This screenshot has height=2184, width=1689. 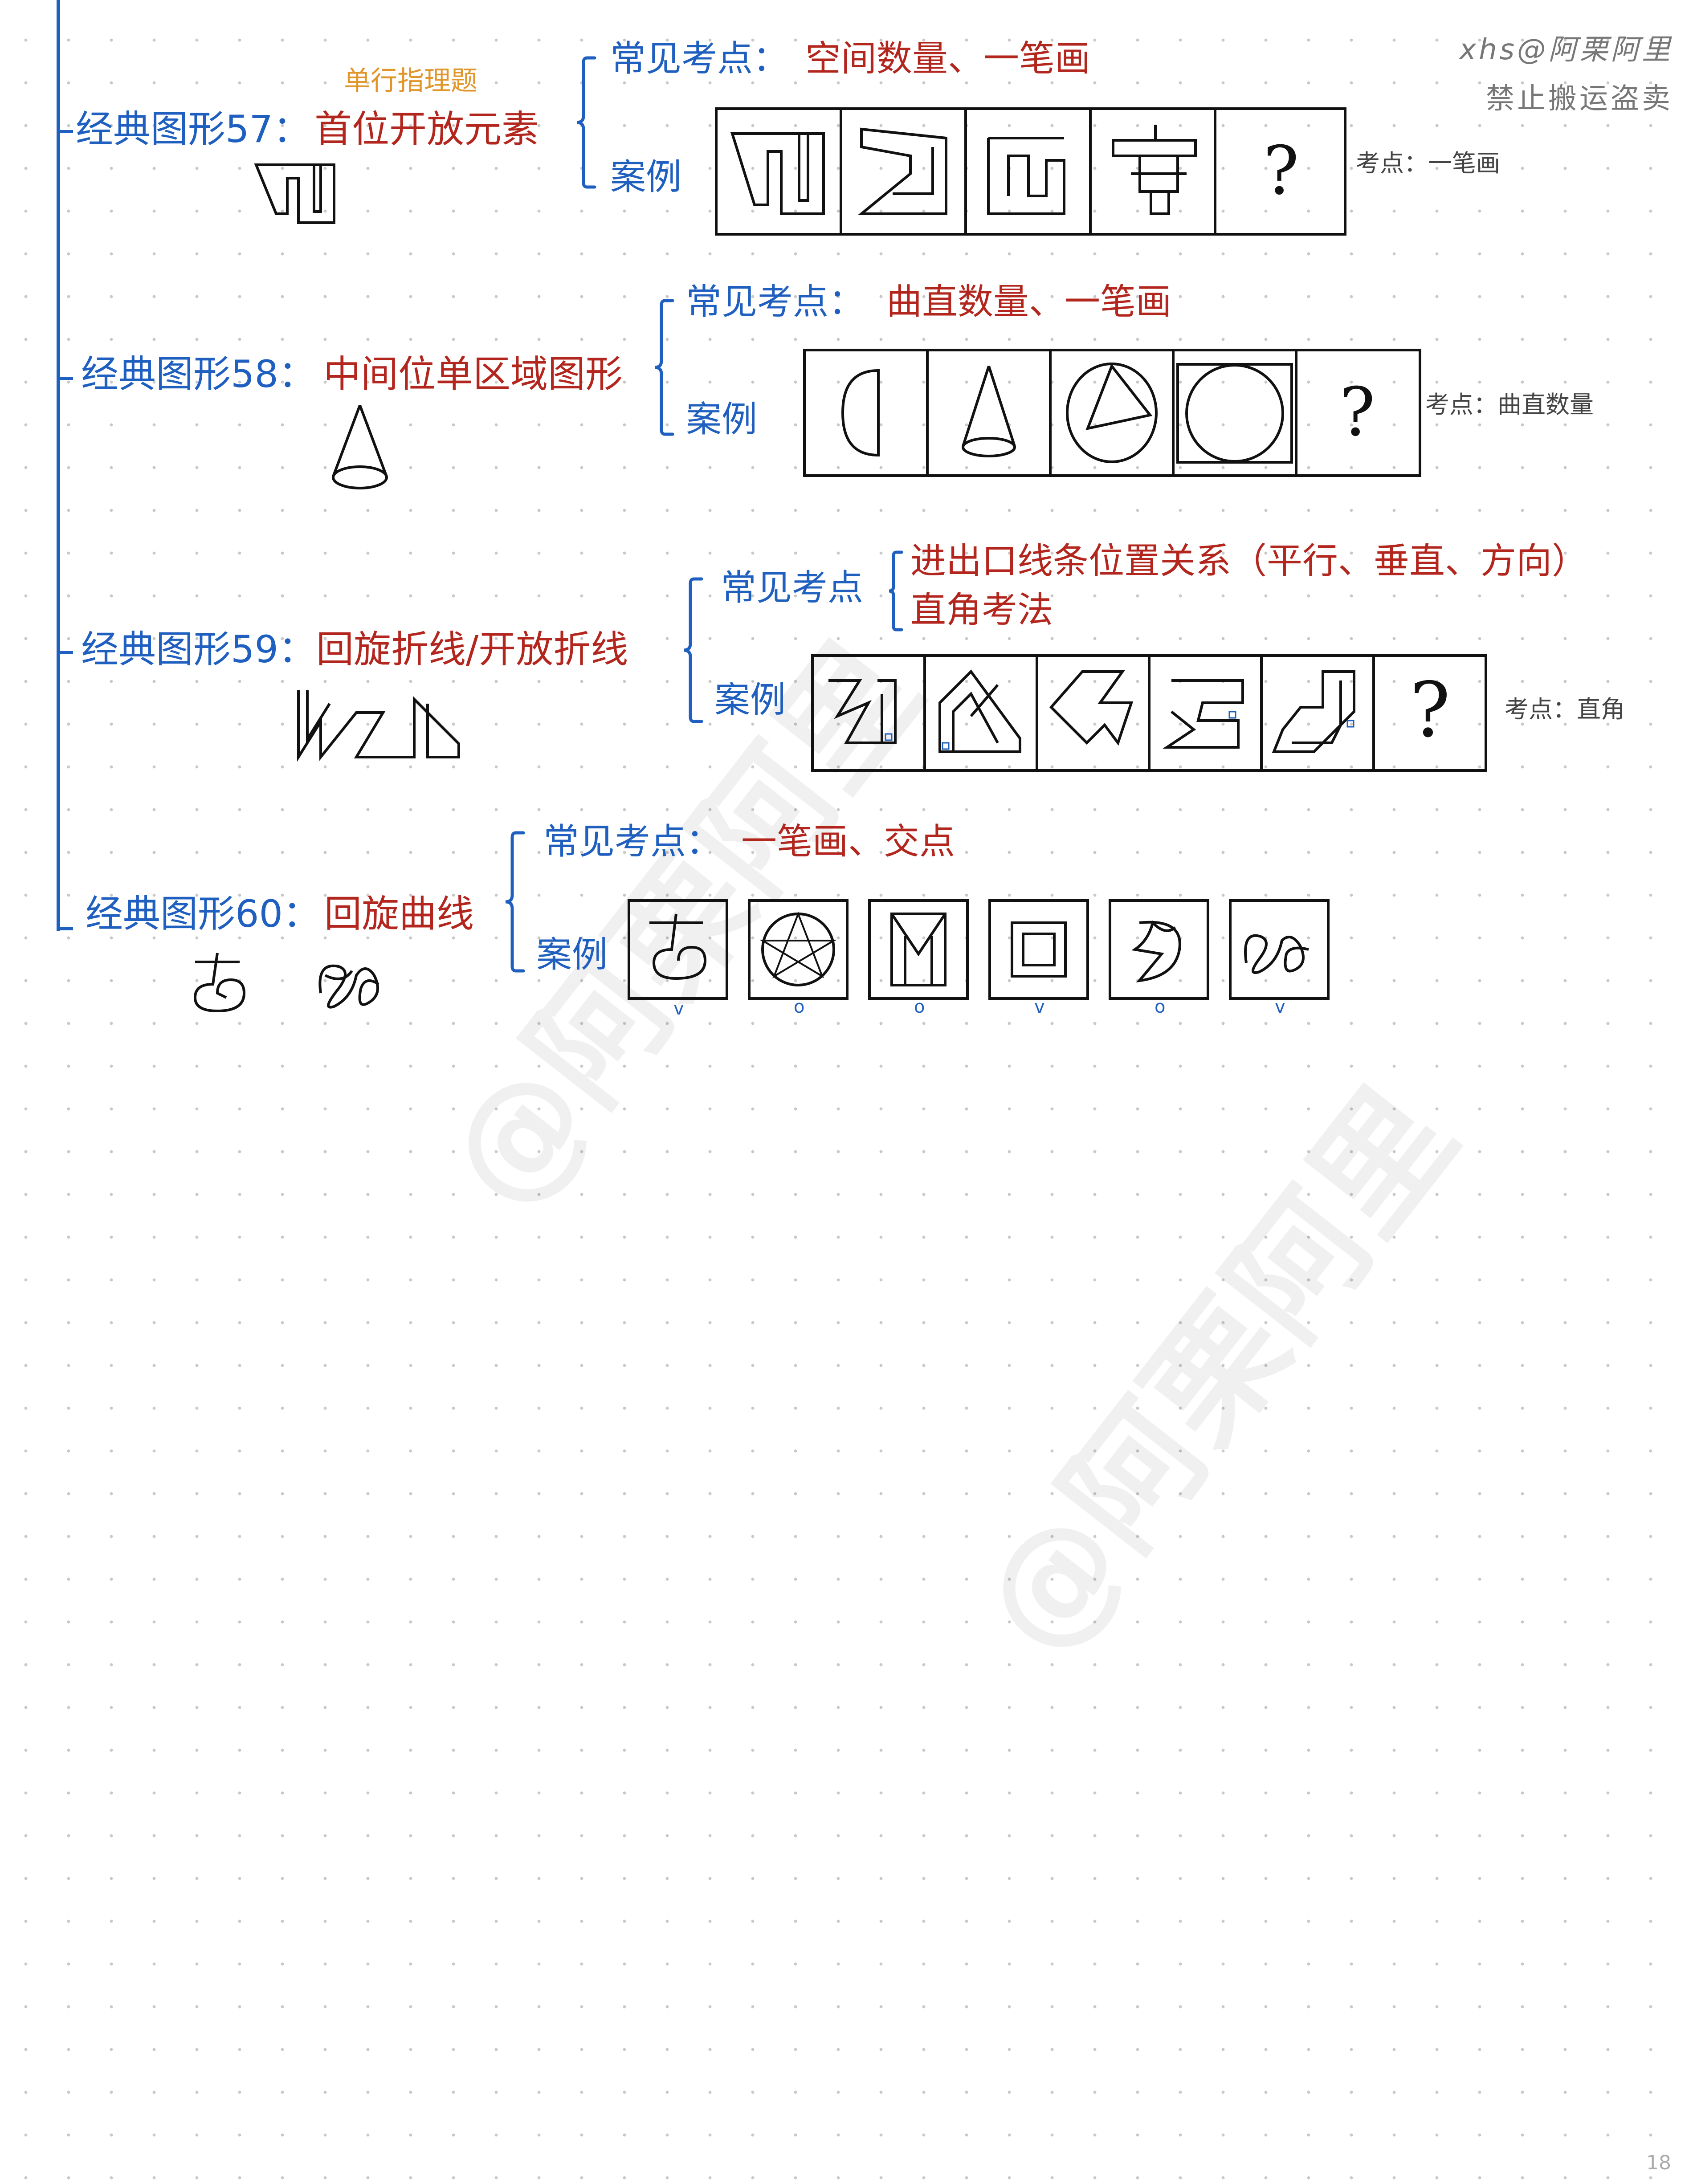 What do you see at coordinates (294, 193) in the screenshot?
I see `section-57-example-figure` at bounding box center [294, 193].